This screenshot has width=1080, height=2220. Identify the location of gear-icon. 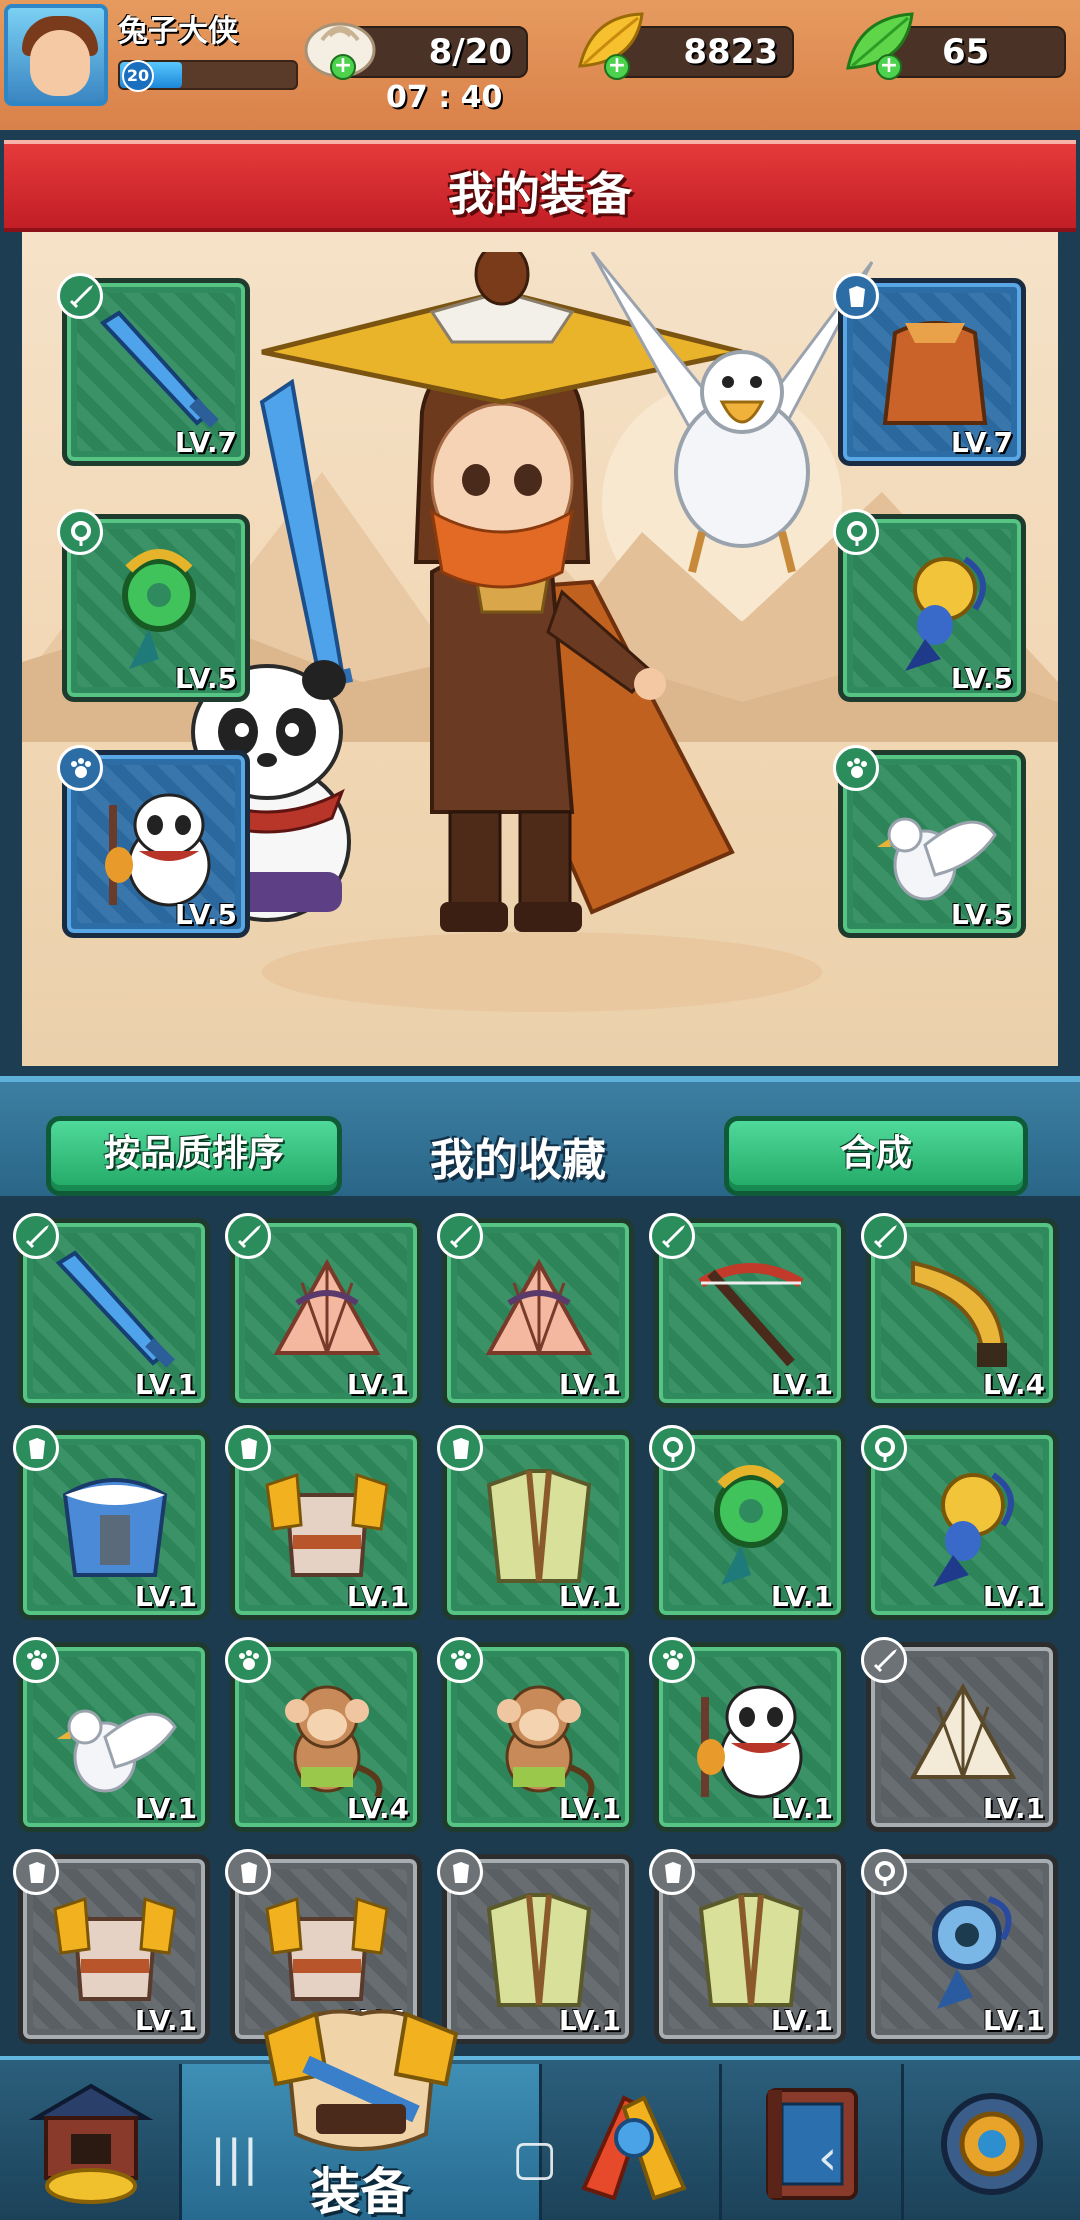
(992, 2144).